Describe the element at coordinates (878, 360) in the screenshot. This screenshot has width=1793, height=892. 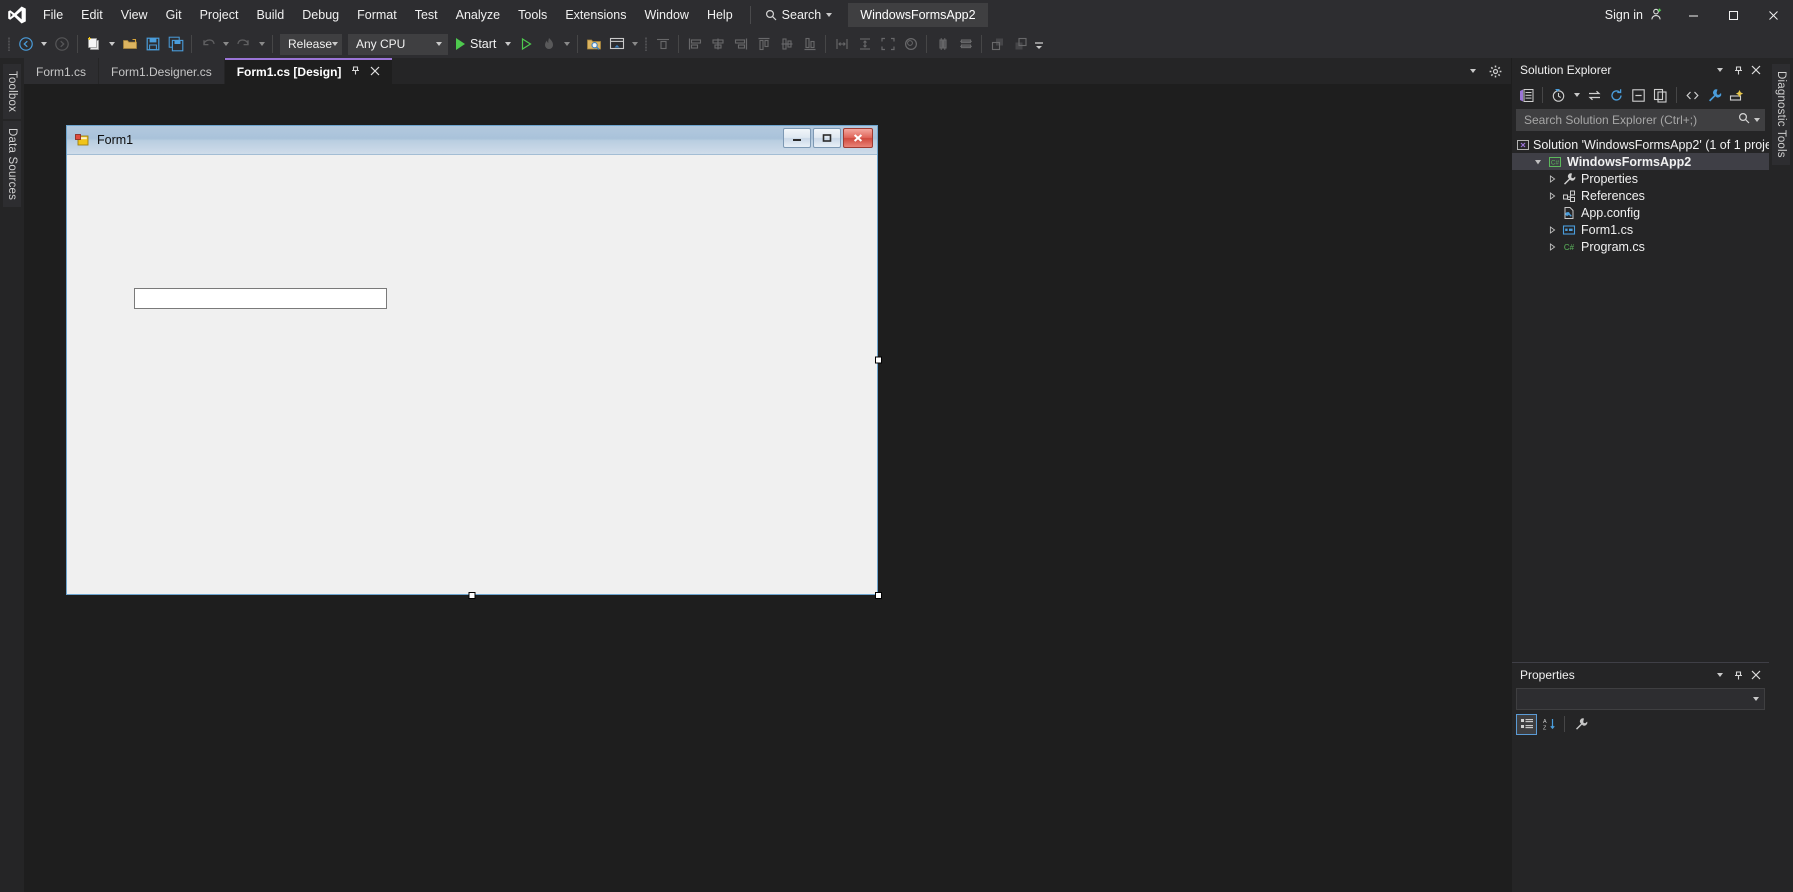
I see `resize-handle-right` at that location.